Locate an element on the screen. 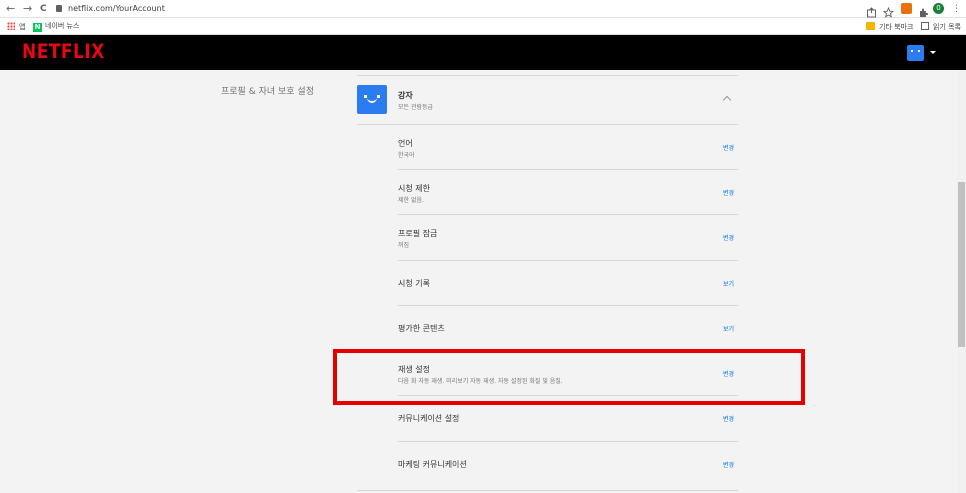 This screenshot has width=966, height=493. reading-list-icon is located at coordinates (925, 26).